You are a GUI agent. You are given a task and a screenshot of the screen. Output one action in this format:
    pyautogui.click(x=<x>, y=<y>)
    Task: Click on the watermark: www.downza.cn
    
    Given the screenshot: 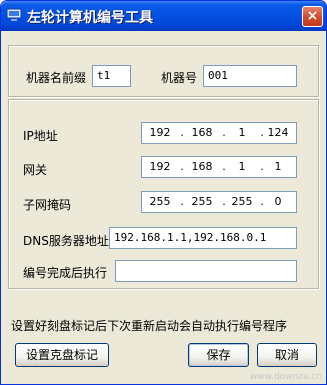 What is the action you would take?
    pyautogui.click(x=285, y=377)
    